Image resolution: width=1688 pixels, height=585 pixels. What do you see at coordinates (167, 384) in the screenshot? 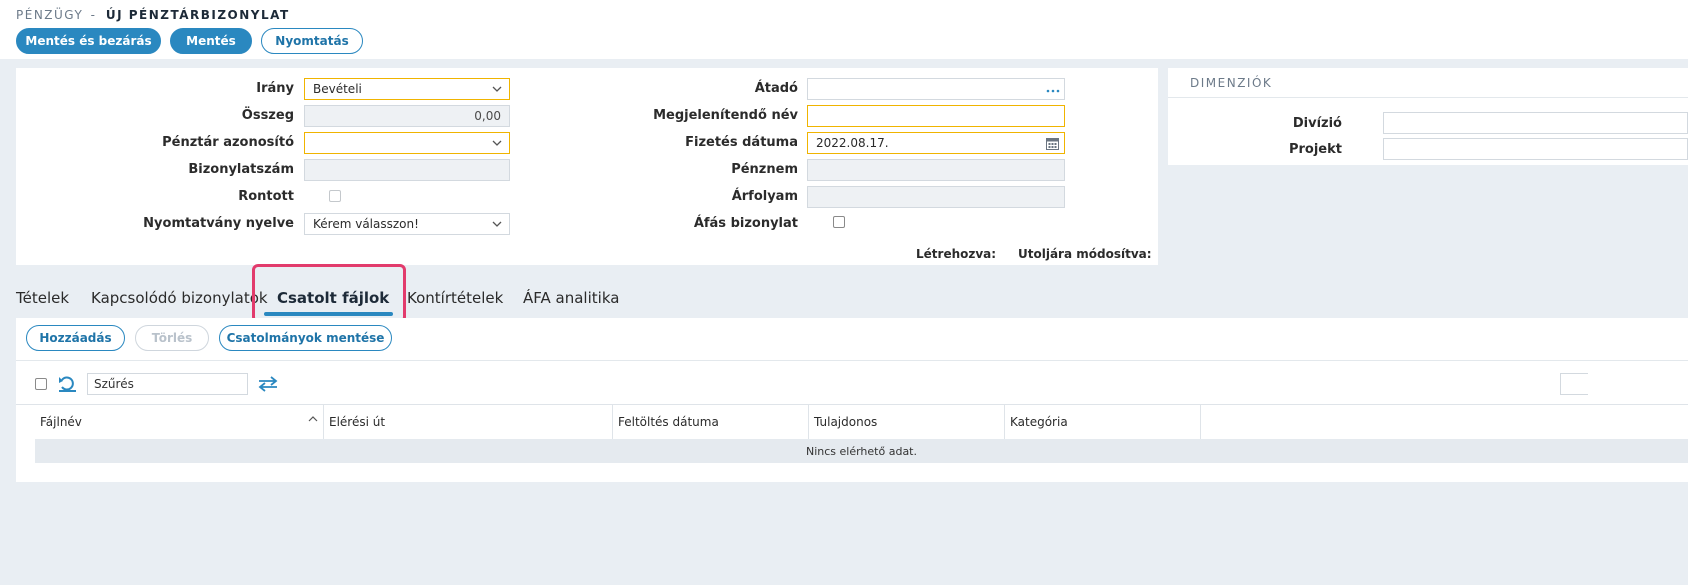
I see `filter-input: Szűrés` at bounding box center [167, 384].